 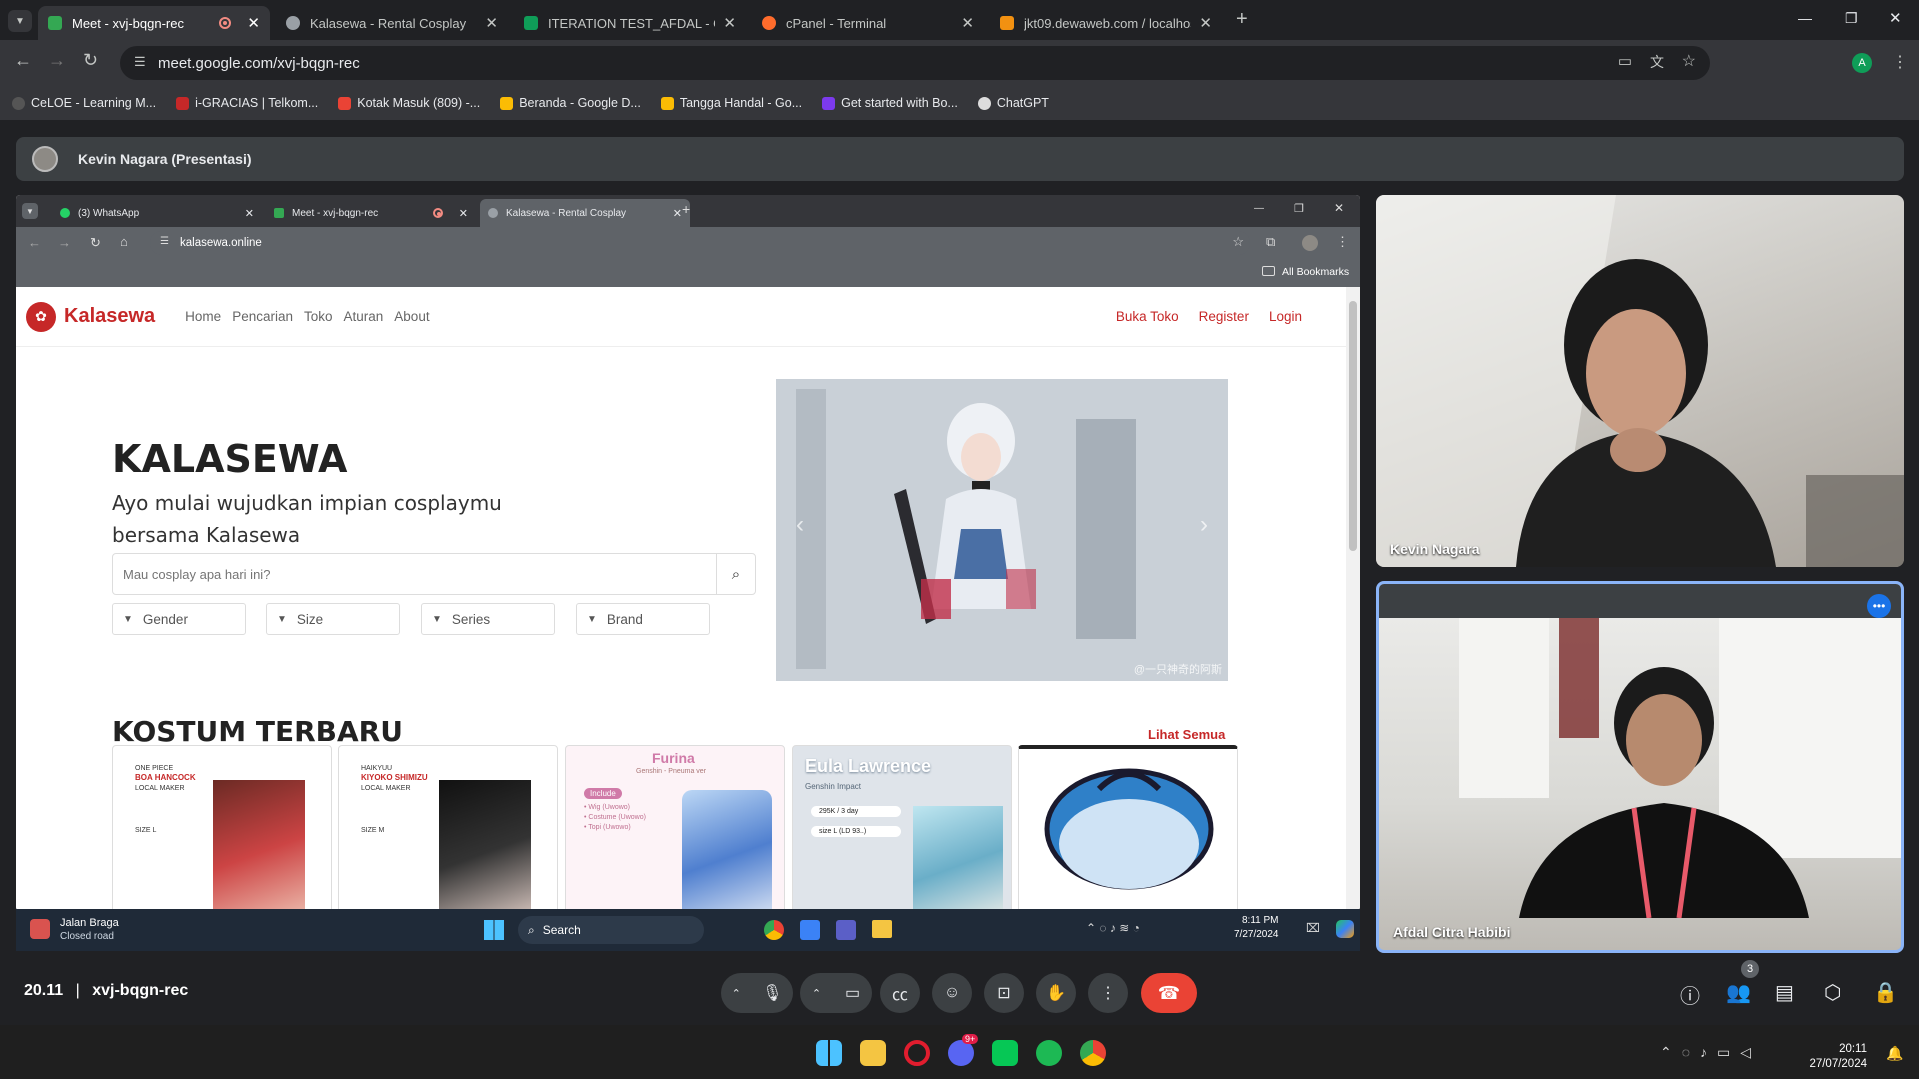 What do you see at coordinates (140, 62) in the screenshot?
I see `site-info-icon: ☰` at bounding box center [140, 62].